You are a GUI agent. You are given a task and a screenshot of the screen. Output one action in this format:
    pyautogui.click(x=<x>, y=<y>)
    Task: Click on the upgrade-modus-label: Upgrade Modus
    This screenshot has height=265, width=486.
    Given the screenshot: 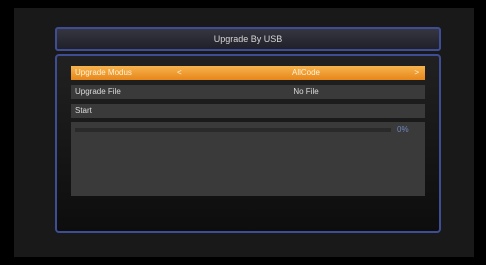 What is the action you would take?
    pyautogui.click(x=103, y=72)
    